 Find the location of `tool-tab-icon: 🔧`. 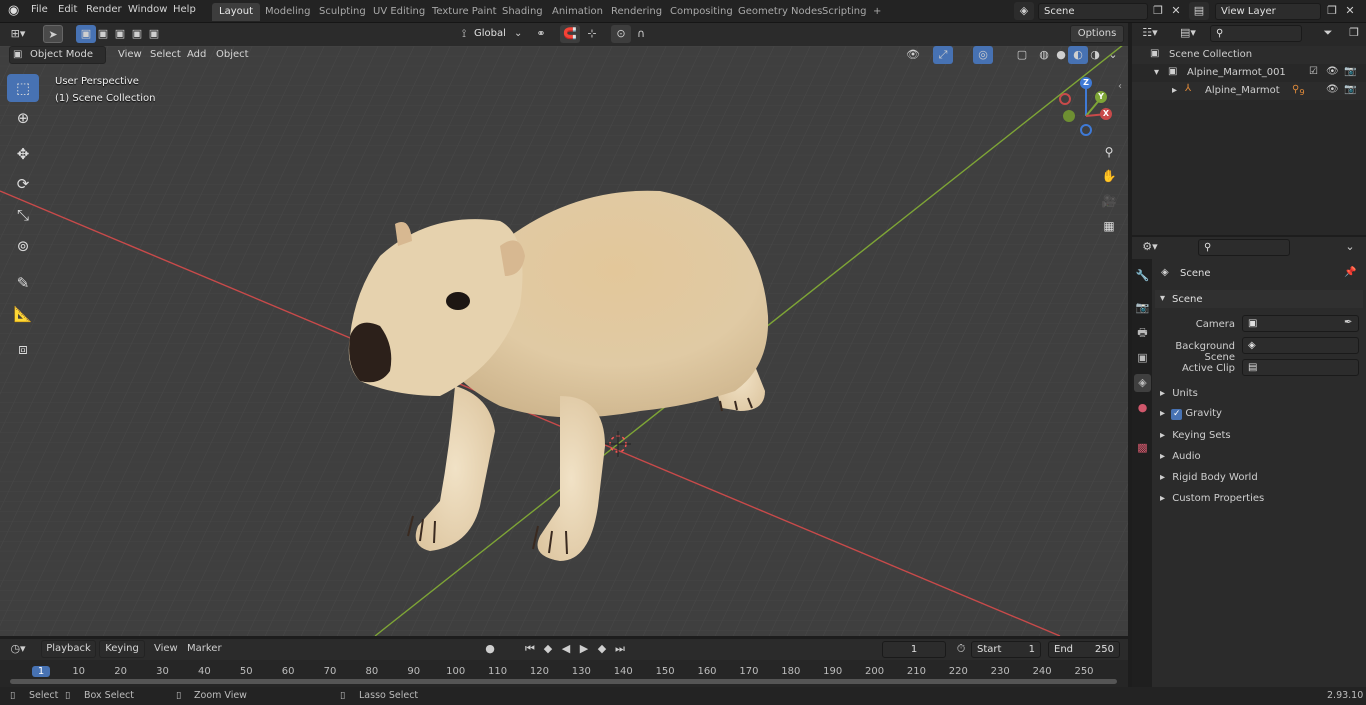

tool-tab-icon: 🔧 is located at coordinates (1142, 276).